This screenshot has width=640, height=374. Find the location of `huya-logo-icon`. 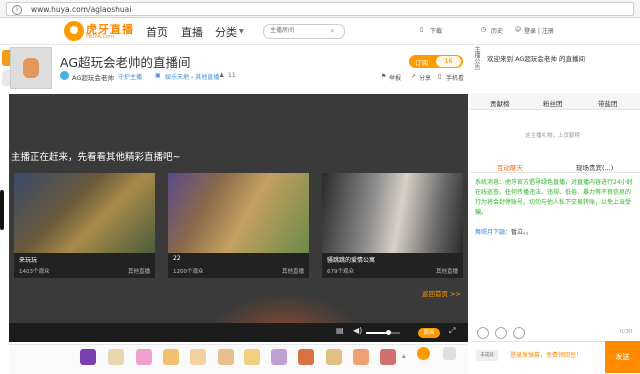

huya-logo-icon is located at coordinates (74, 31).